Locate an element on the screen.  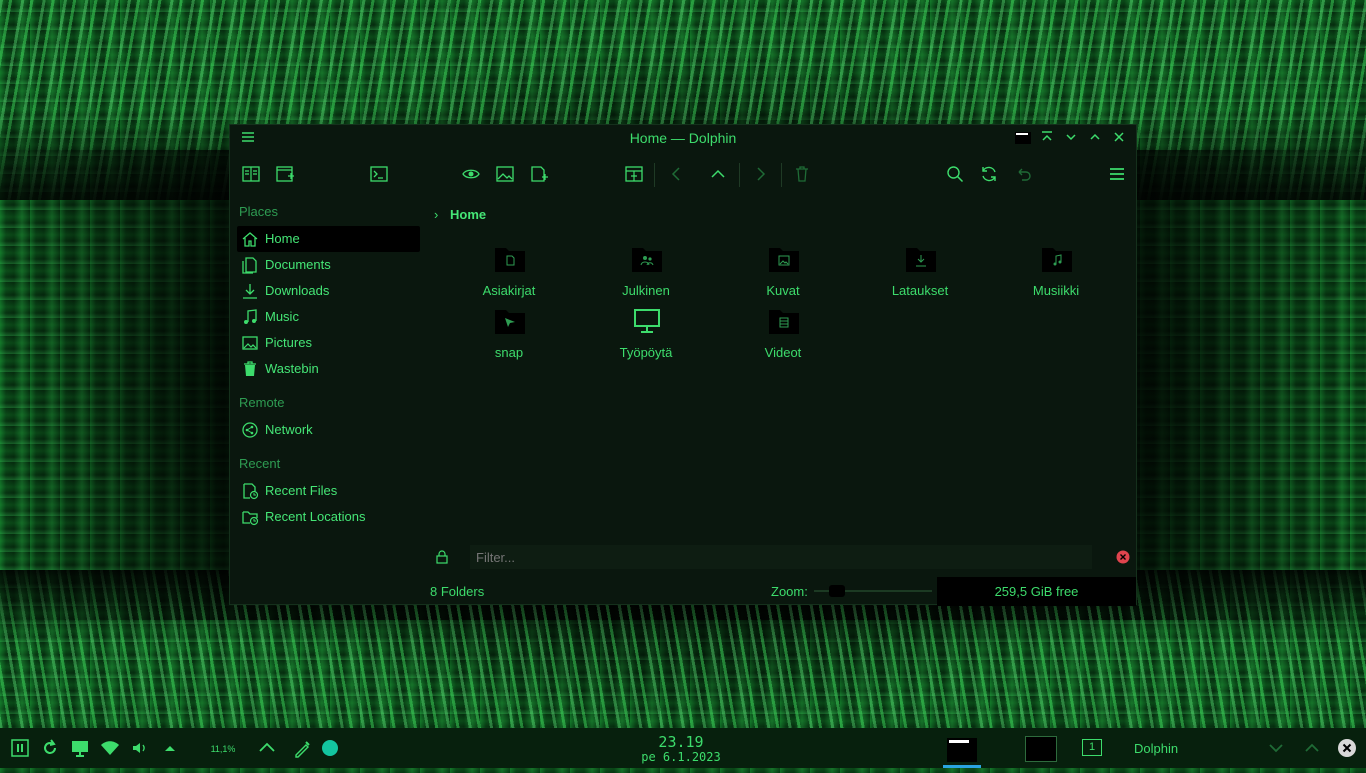
recent-locations-icon is located at coordinates (250, 517).